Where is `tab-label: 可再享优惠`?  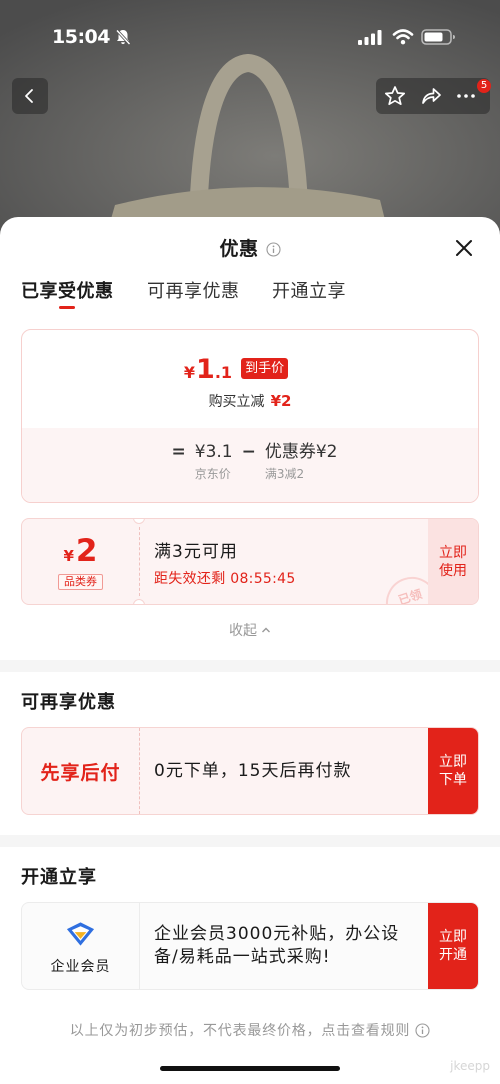
tab-label: 可再享优惠 is located at coordinates (193, 291).